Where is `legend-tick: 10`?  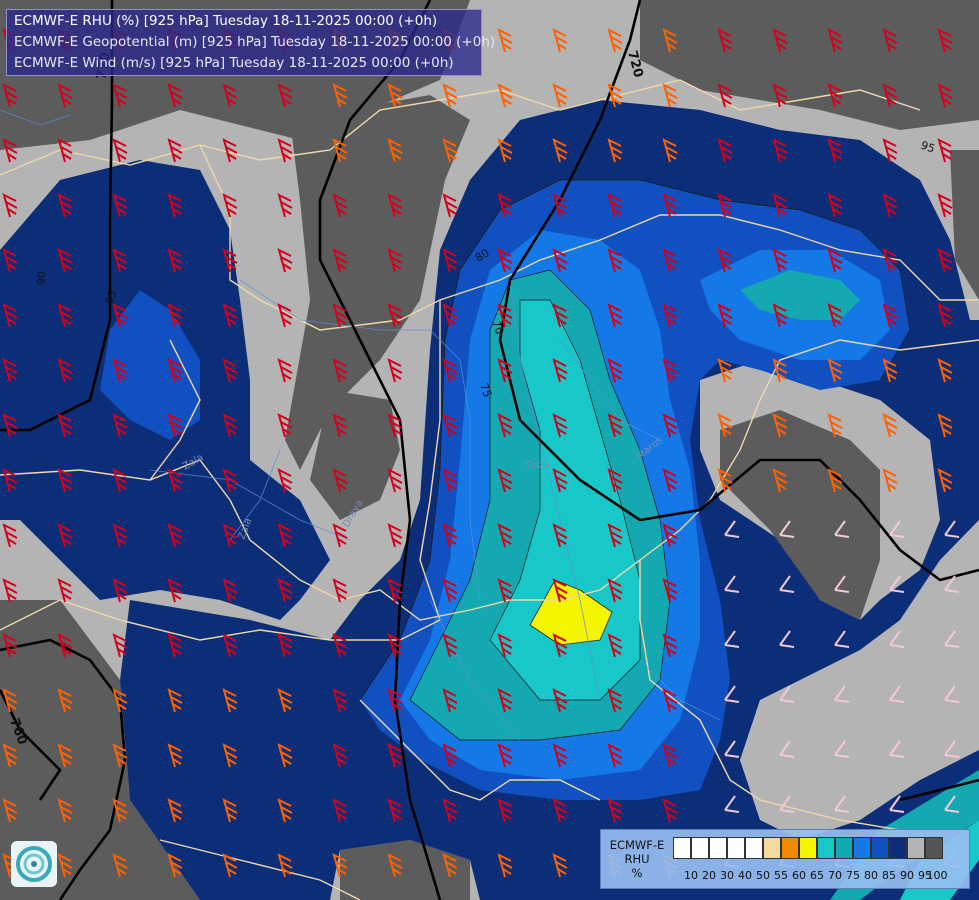
legend-tick: 10 is located at coordinates (691, 875).